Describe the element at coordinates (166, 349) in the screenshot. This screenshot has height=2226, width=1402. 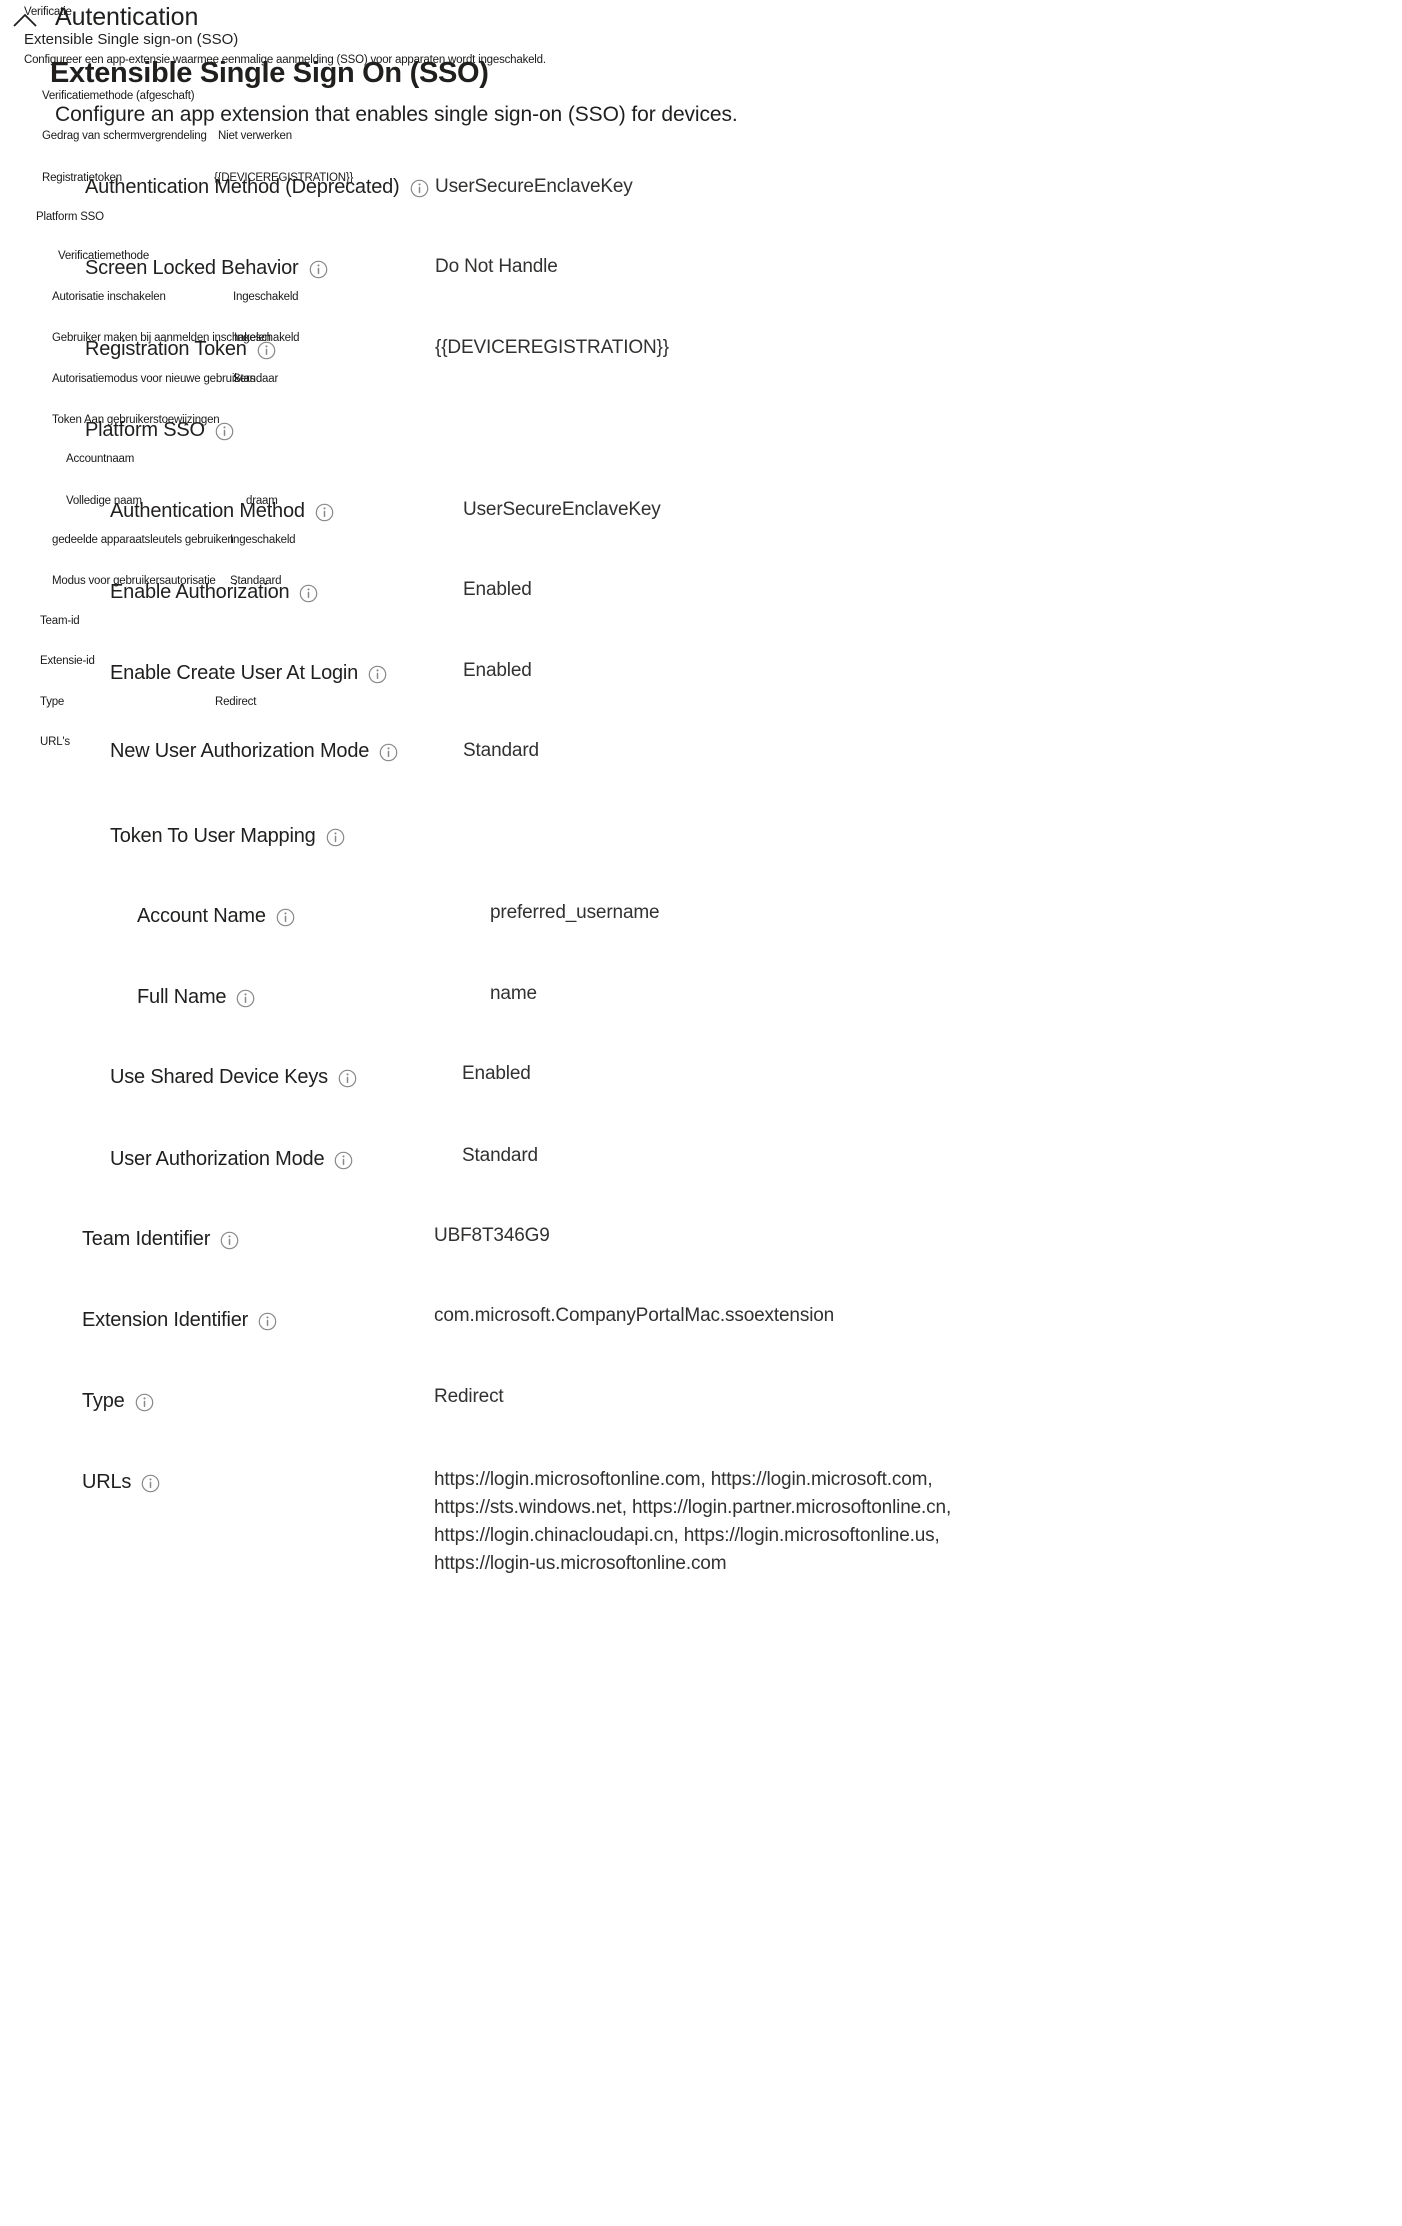
I see `setting-label: Registration Token` at that location.